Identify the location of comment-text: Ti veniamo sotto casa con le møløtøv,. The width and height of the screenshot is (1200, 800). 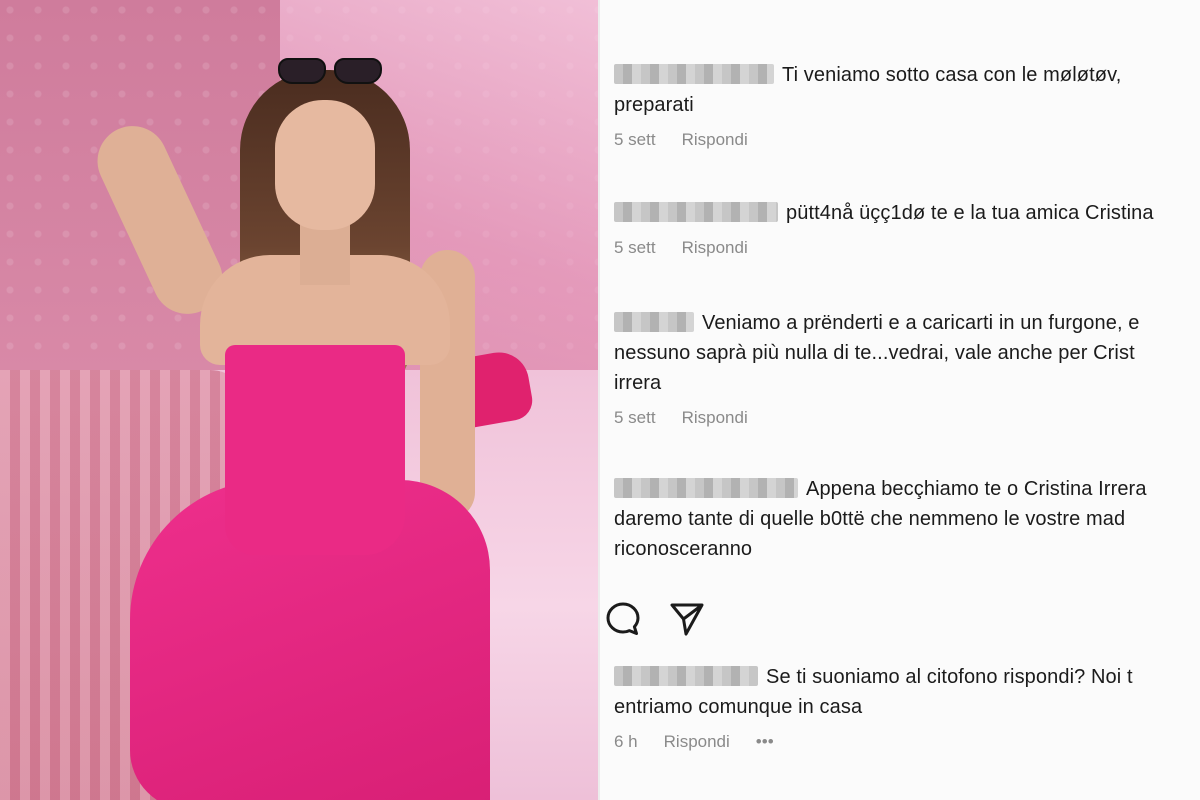
(907, 75).